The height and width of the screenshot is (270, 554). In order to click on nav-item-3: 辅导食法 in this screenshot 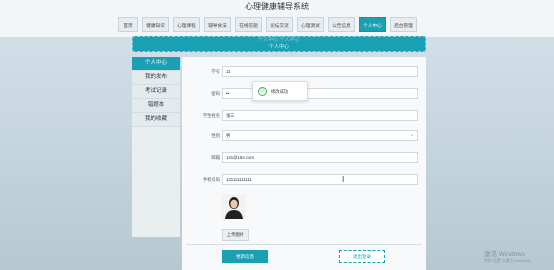, I will do `click(217, 24)`.